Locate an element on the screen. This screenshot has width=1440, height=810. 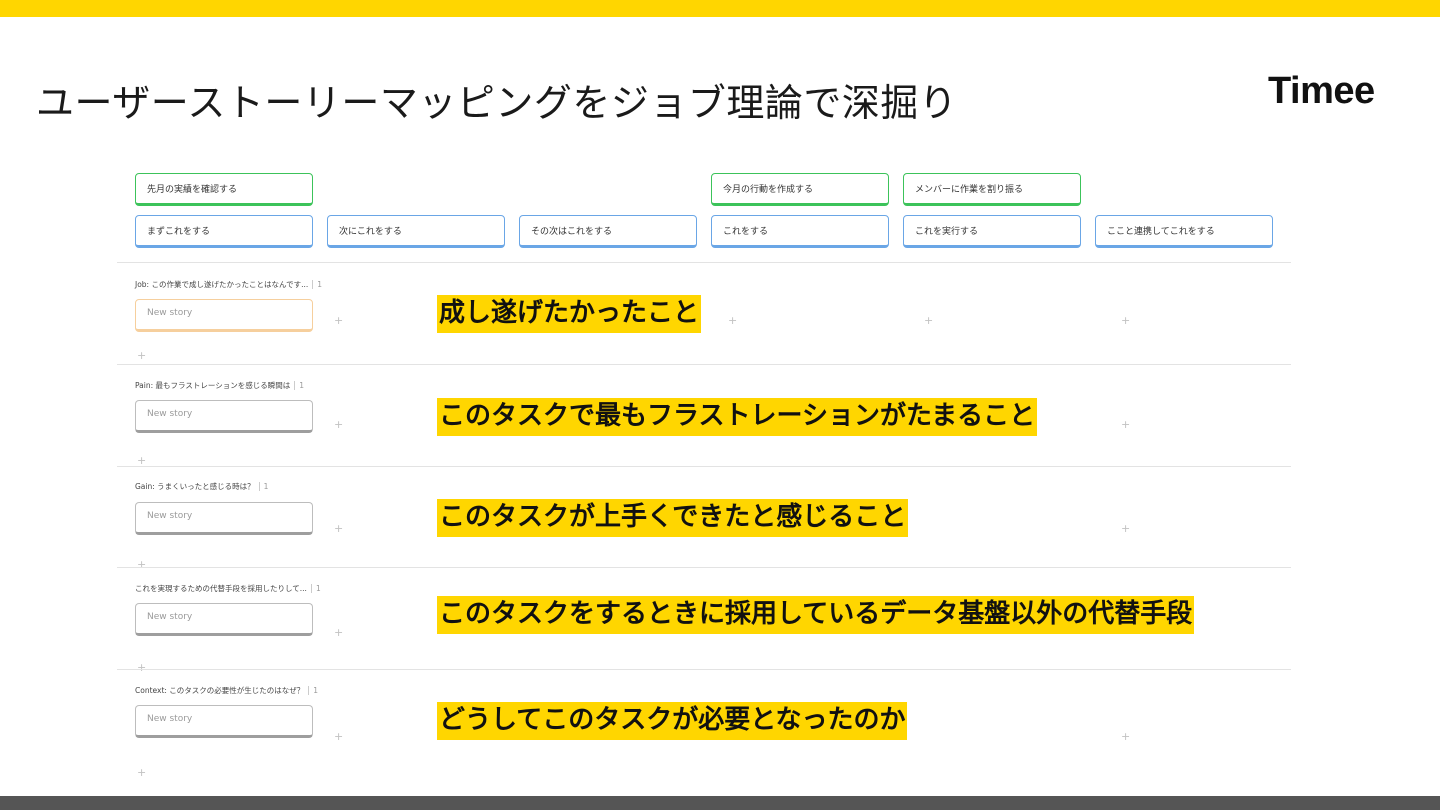
alternatives-annotation: このタスクをするときに採用しているデータ基盤以外の代替手段 is located at coordinates (816, 615).